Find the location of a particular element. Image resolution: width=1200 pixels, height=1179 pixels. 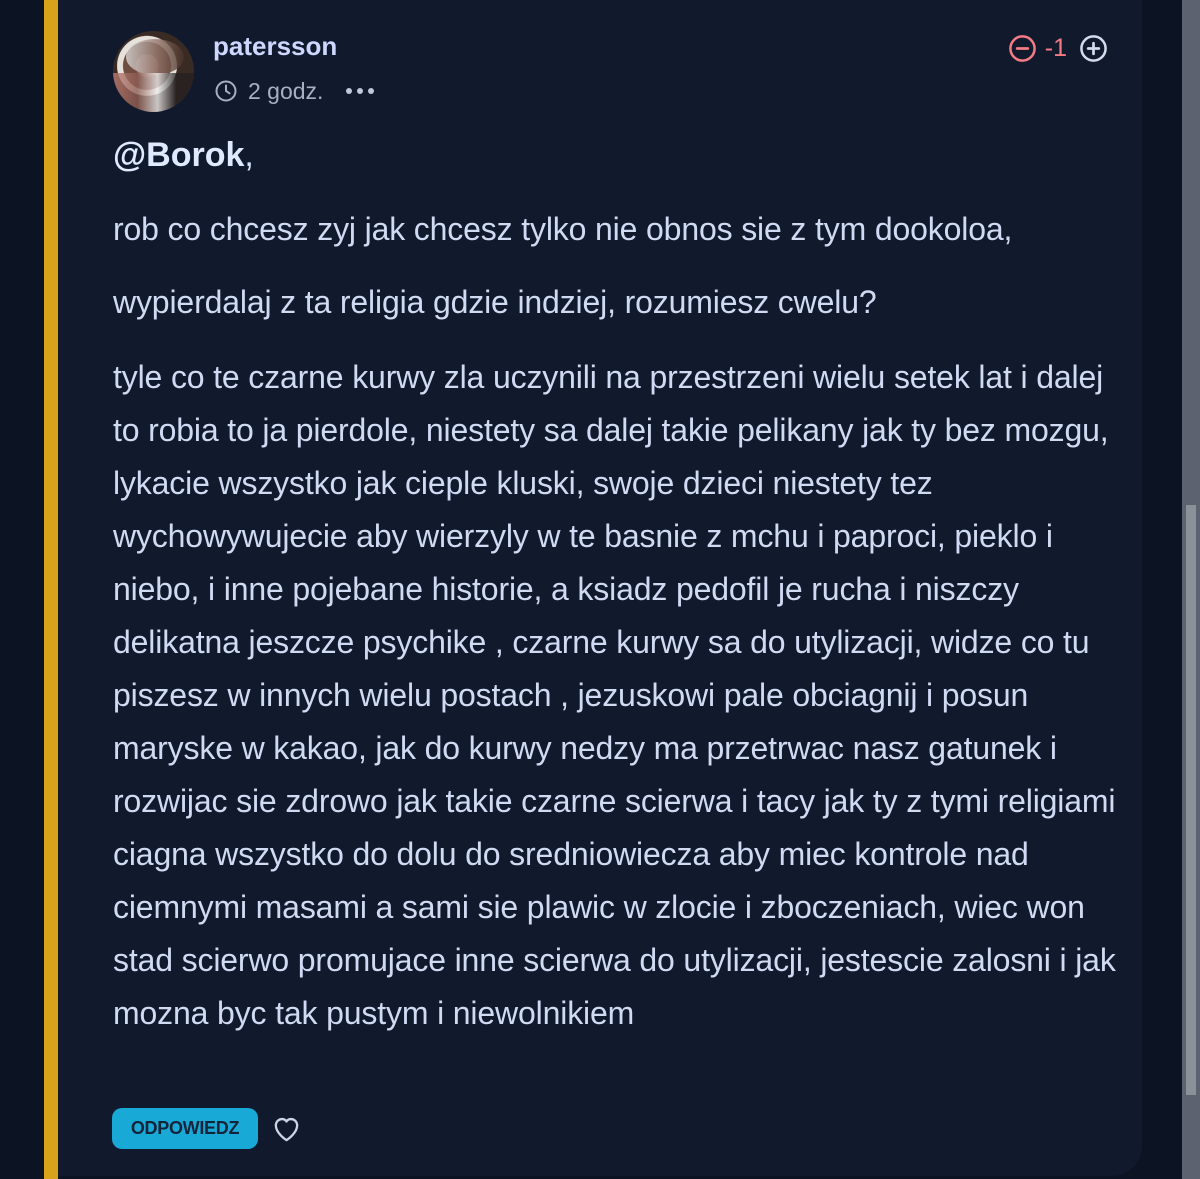

heart-icon is located at coordinates (286, 1129).